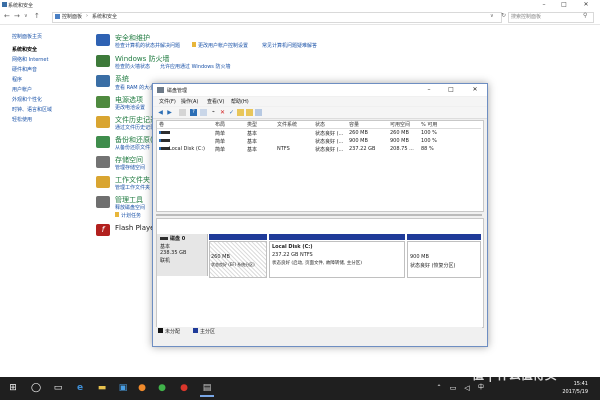 The image size is (600, 400). I want to click on back-icon: ◀, so click(160, 112).